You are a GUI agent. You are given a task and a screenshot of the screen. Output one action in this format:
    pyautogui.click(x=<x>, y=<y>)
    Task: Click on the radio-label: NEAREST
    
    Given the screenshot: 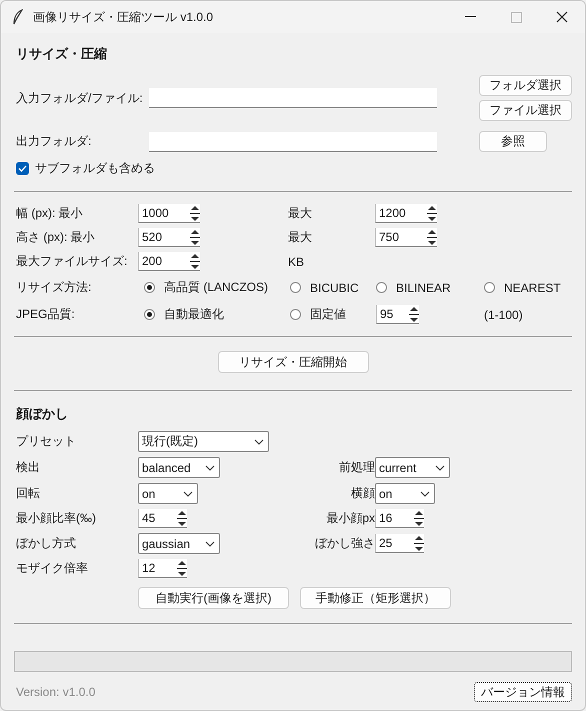 What is the action you would take?
    pyautogui.click(x=532, y=287)
    